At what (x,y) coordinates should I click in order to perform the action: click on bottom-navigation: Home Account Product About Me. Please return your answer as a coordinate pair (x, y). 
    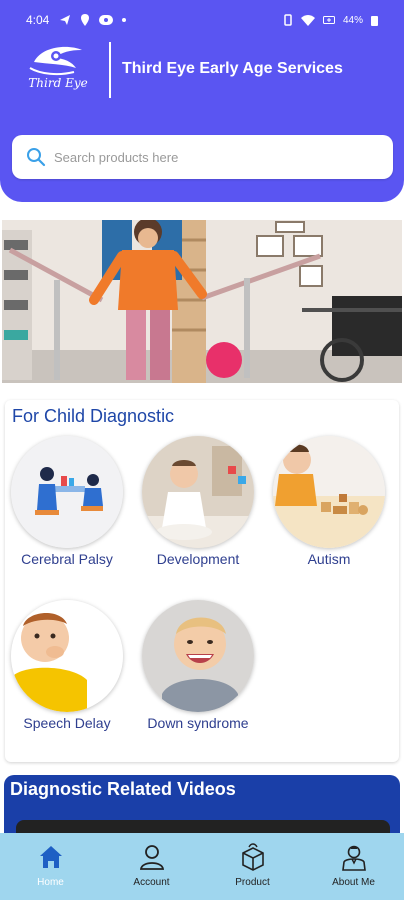
    Looking at the image, I should click on (202, 866).